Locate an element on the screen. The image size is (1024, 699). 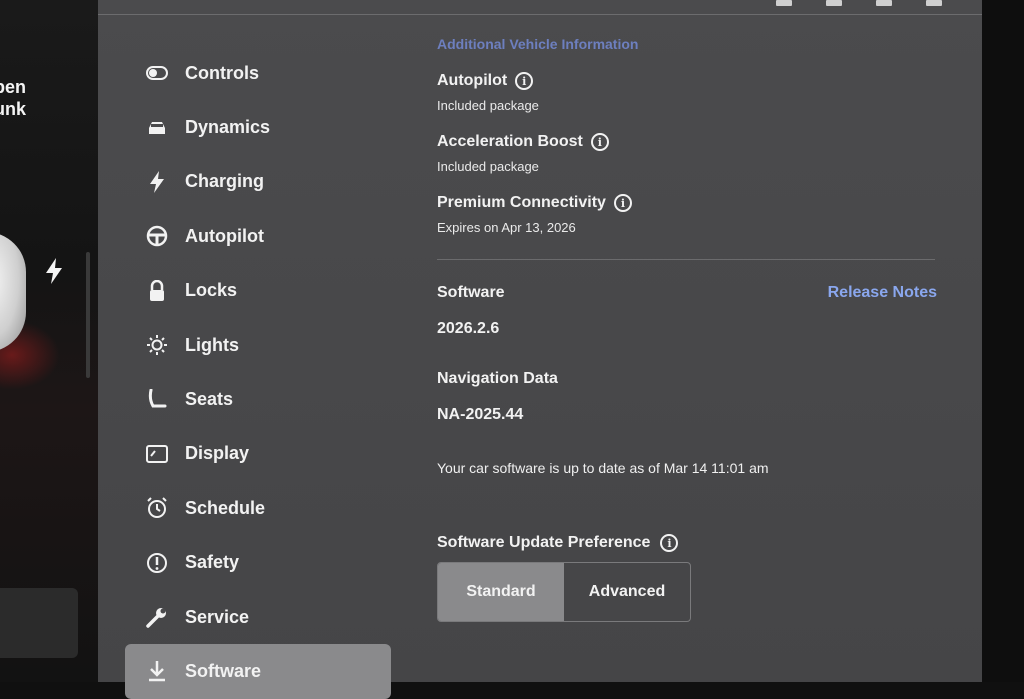
sidebar-item-dynamics: Dynamics is located at coordinates (258, 127).